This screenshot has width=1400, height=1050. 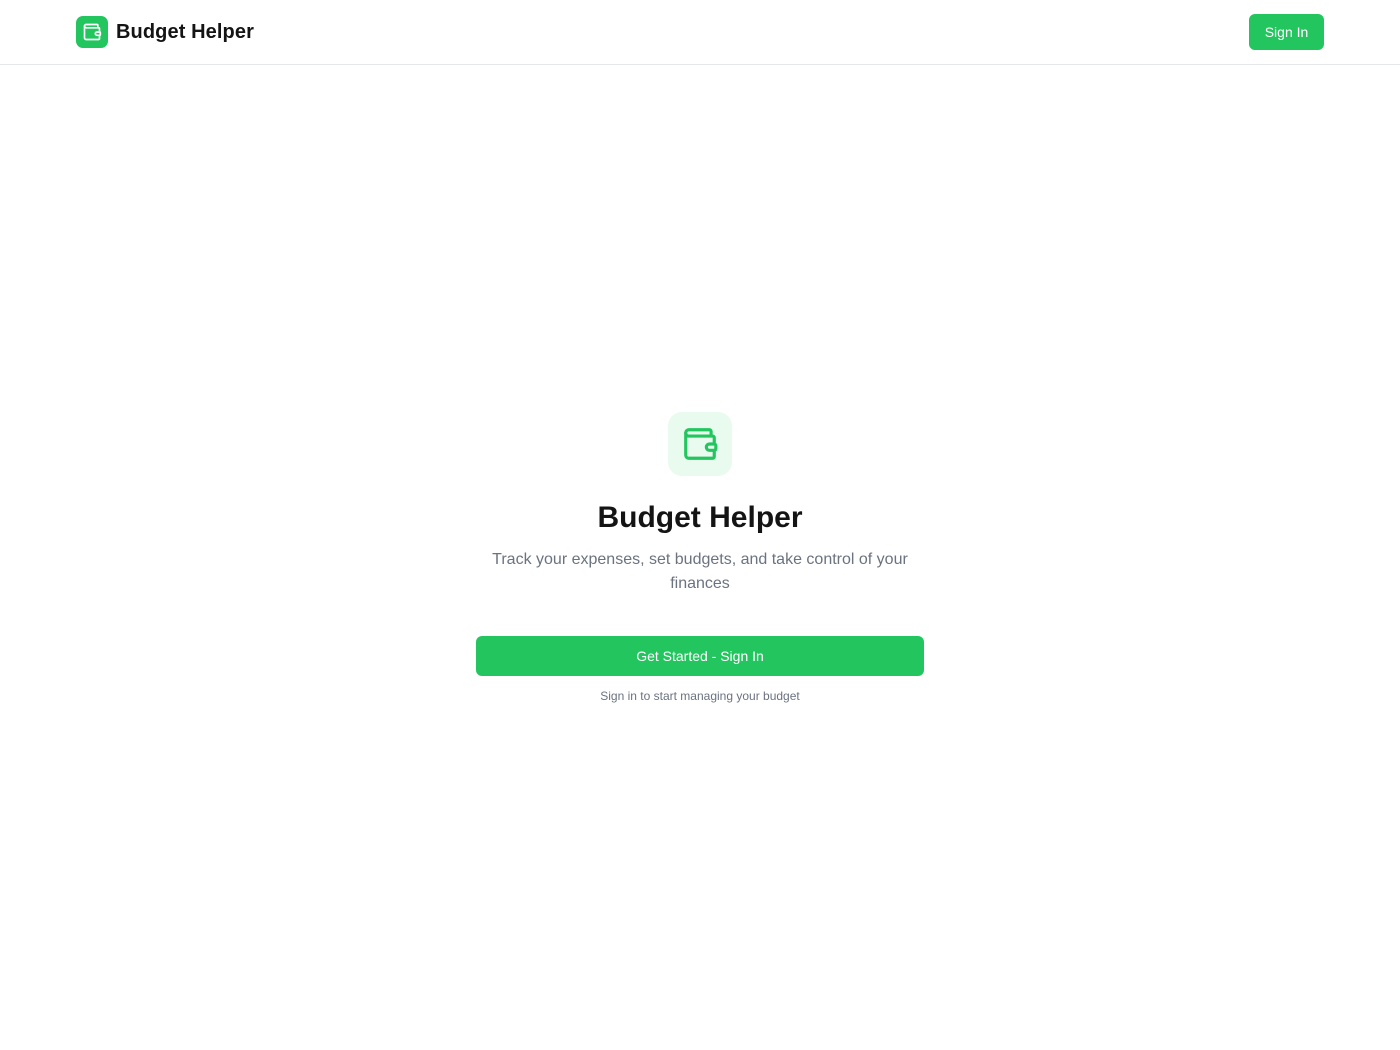 What do you see at coordinates (700, 696) in the screenshot?
I see `cta-hint-text: Sign in to start managing your budget` at bounding box center [700, 696].